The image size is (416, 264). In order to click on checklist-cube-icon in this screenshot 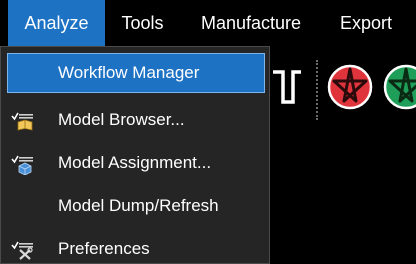, I will do `click(22, 165)`.